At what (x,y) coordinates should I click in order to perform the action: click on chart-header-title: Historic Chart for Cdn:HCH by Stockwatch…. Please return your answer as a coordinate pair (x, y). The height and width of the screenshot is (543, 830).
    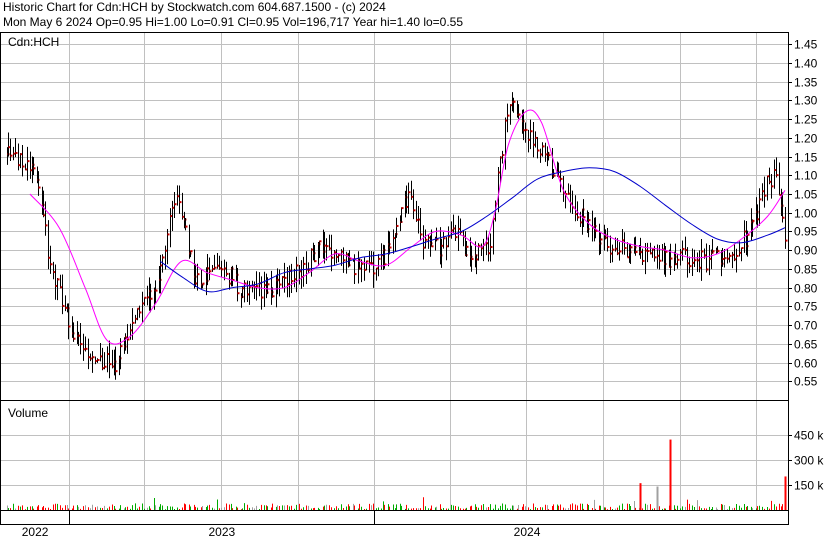
    Looking at the image, I should click on (194, 7).